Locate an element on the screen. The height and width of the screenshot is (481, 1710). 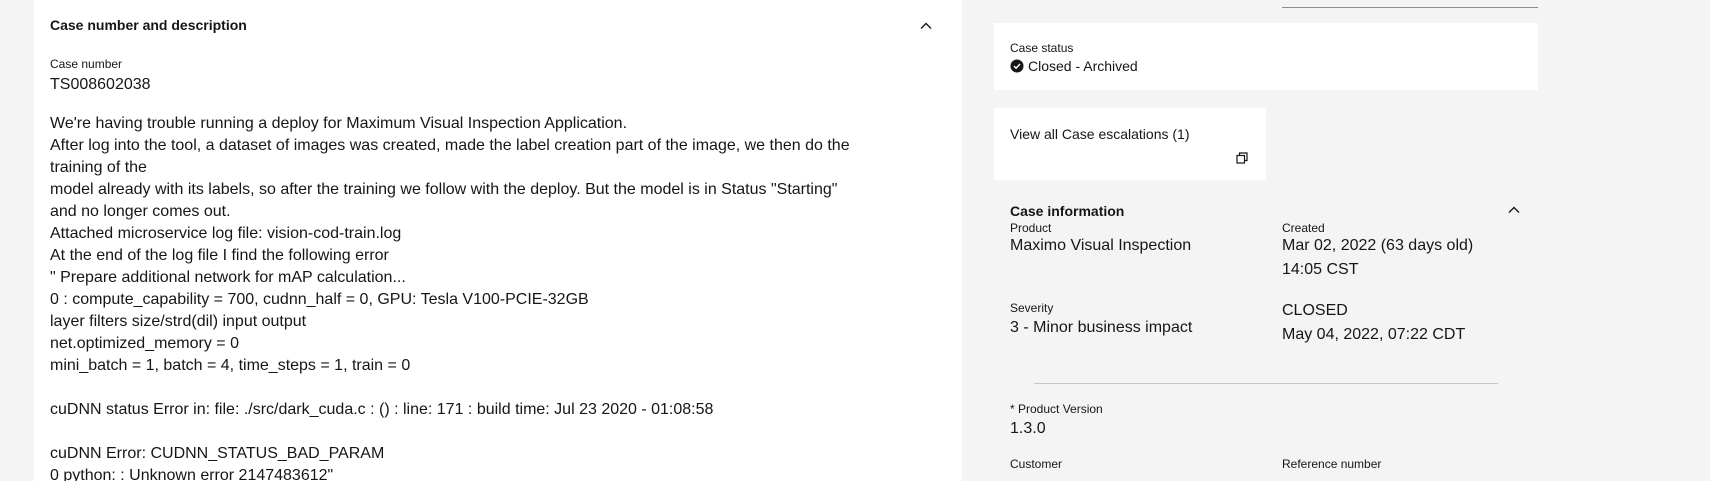
created-time: 14:05 CST is located at coordinates (1320, 269).